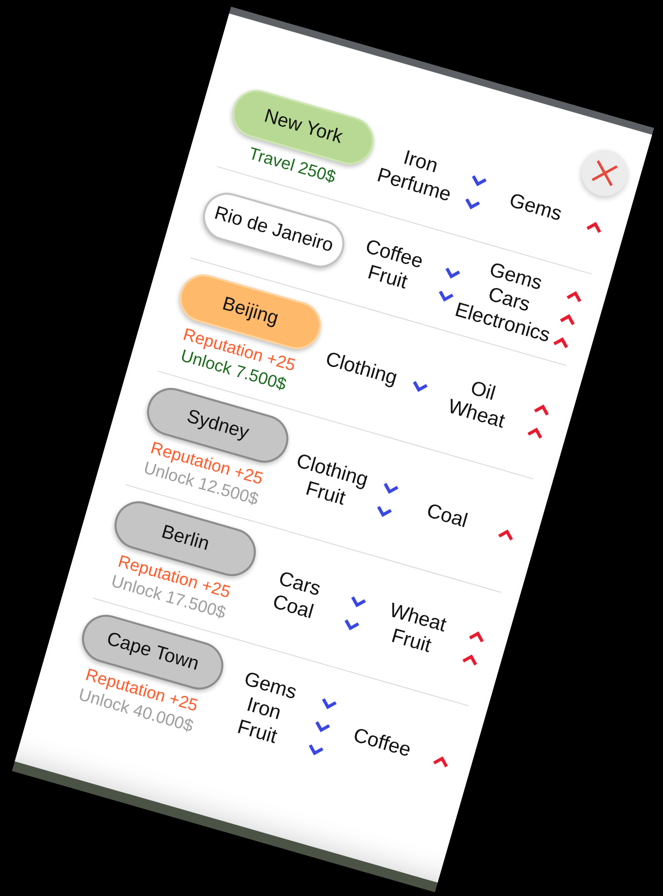 The width and height of the screenshot is (663, 896). Describe the element at coordinates (447, 515) in the screenshot. I see `commodity-name: Coal` at that location.